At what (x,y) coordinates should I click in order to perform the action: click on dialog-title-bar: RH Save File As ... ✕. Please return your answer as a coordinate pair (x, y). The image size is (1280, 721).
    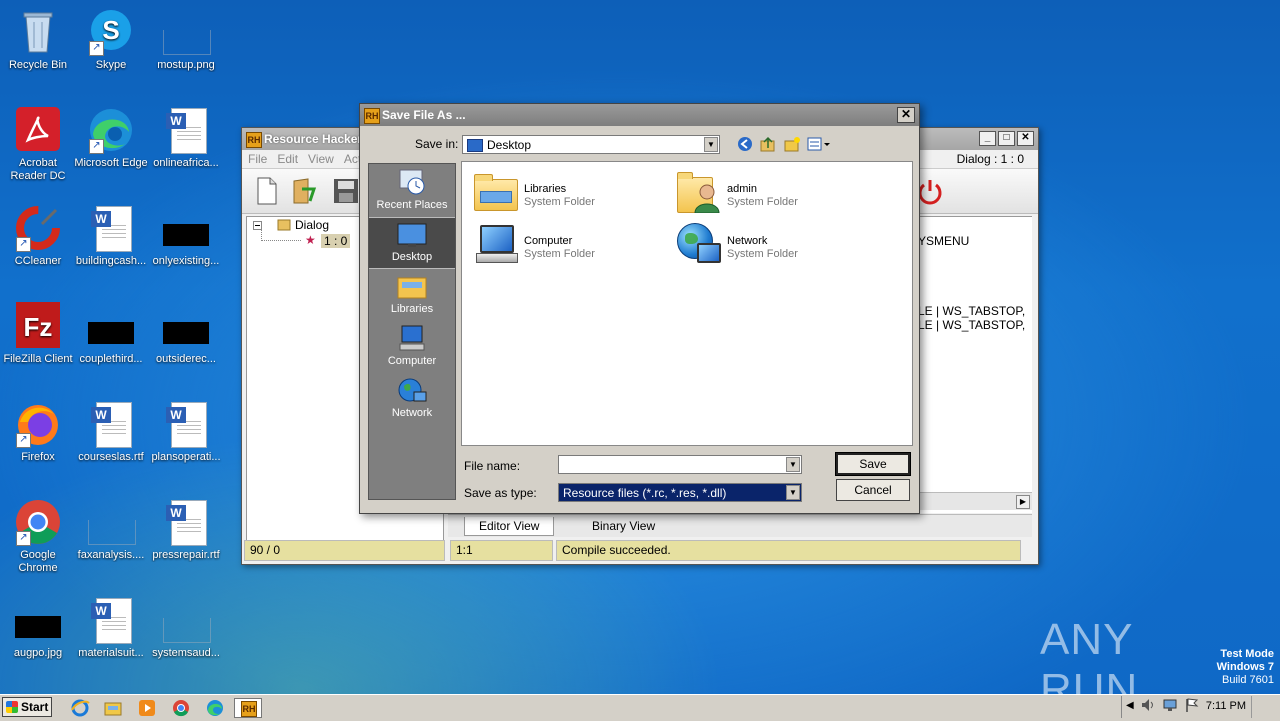
    Looking at the image, I should click on (639, 115).